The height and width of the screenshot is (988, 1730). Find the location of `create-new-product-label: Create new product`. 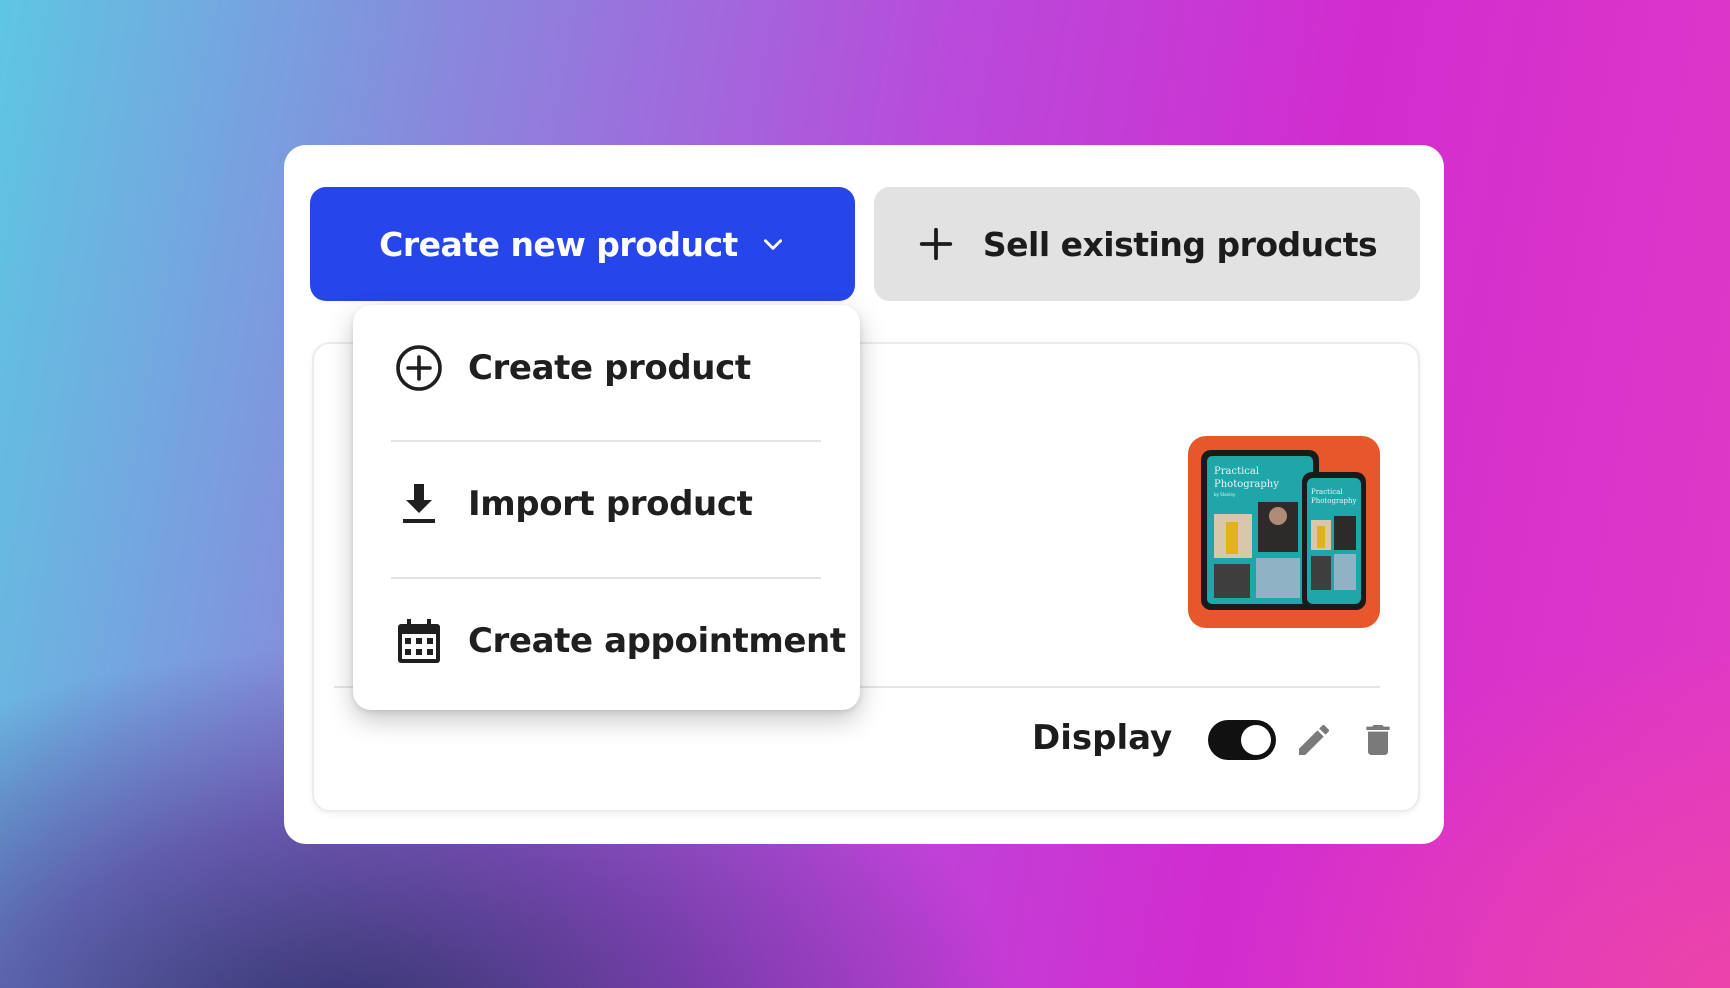

create-new-product-label: Create new product is located at coordinates (558, 244).